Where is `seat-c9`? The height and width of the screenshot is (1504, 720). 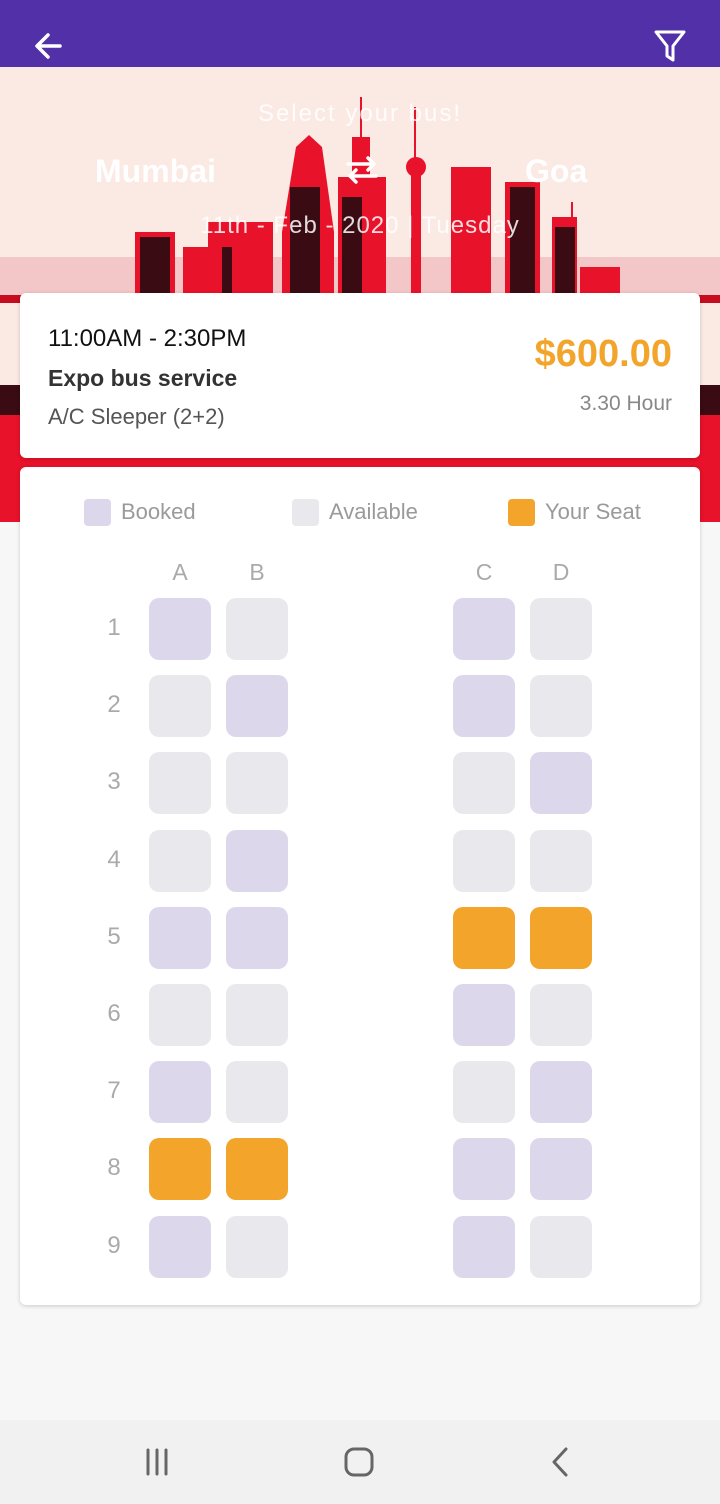 seat-c9 is located at coordinates (484, 1247).